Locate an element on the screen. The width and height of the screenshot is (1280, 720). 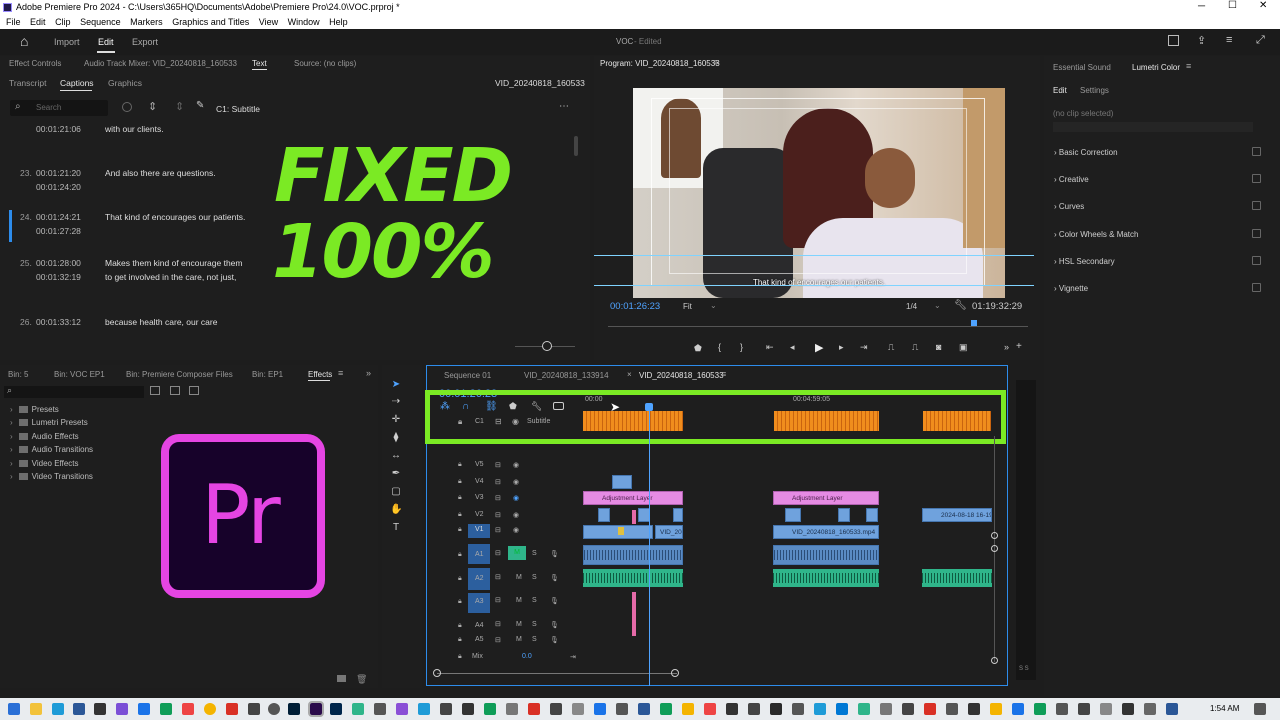
add-button-icon: + is located at coordinates (1019, 346).